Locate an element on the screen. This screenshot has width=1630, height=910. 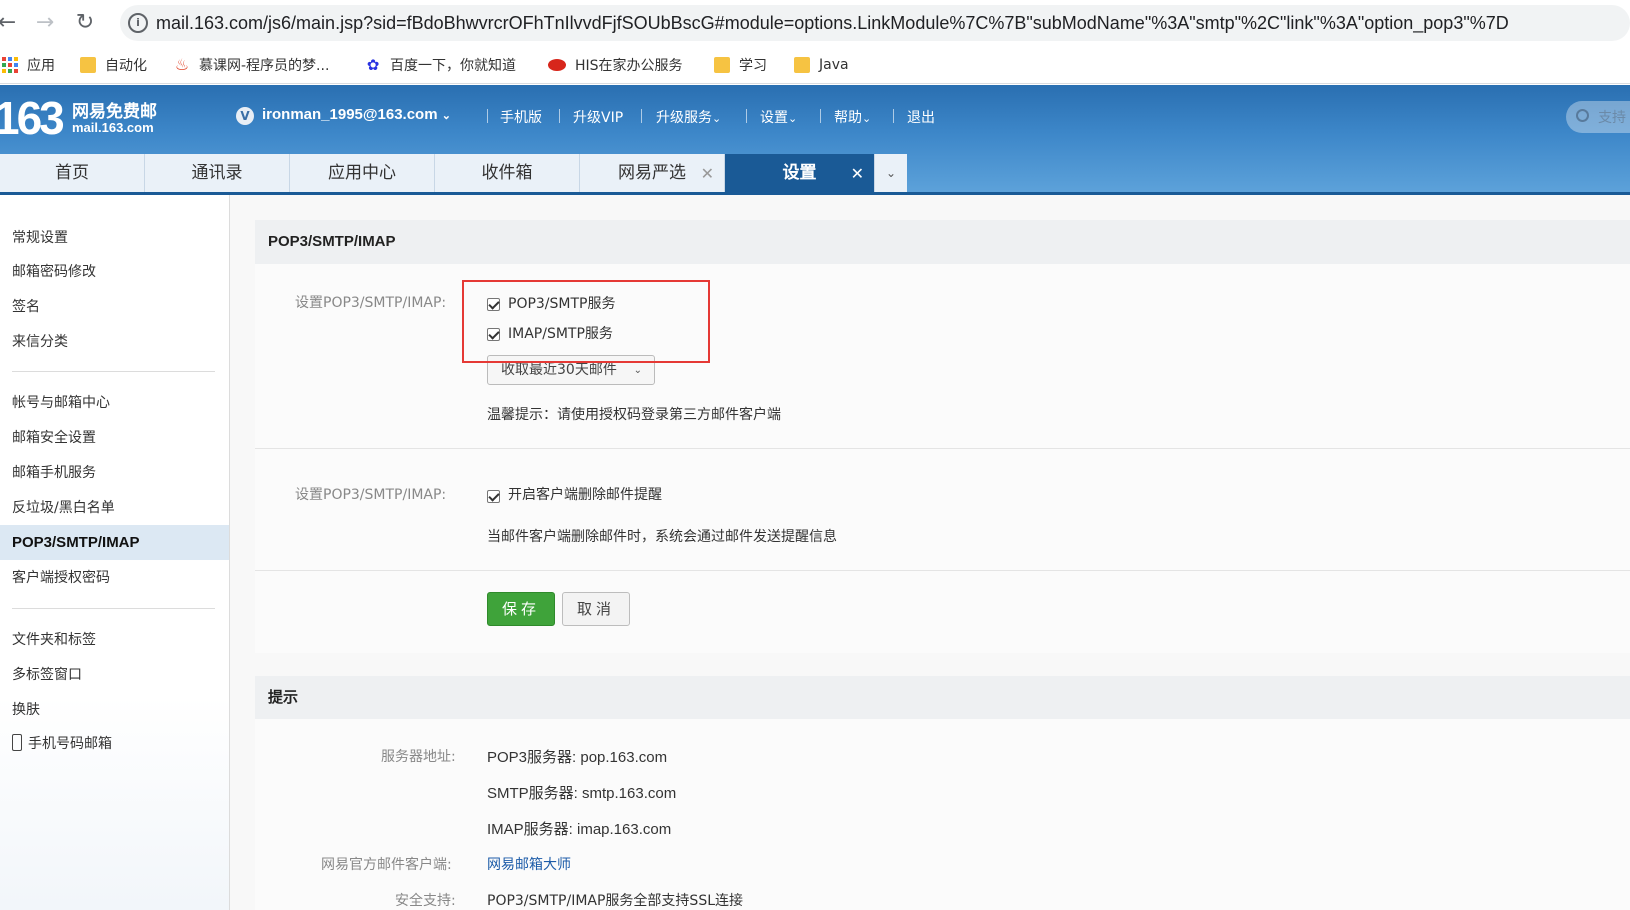
site-info-icon: i is located at coordinates (138, 23).